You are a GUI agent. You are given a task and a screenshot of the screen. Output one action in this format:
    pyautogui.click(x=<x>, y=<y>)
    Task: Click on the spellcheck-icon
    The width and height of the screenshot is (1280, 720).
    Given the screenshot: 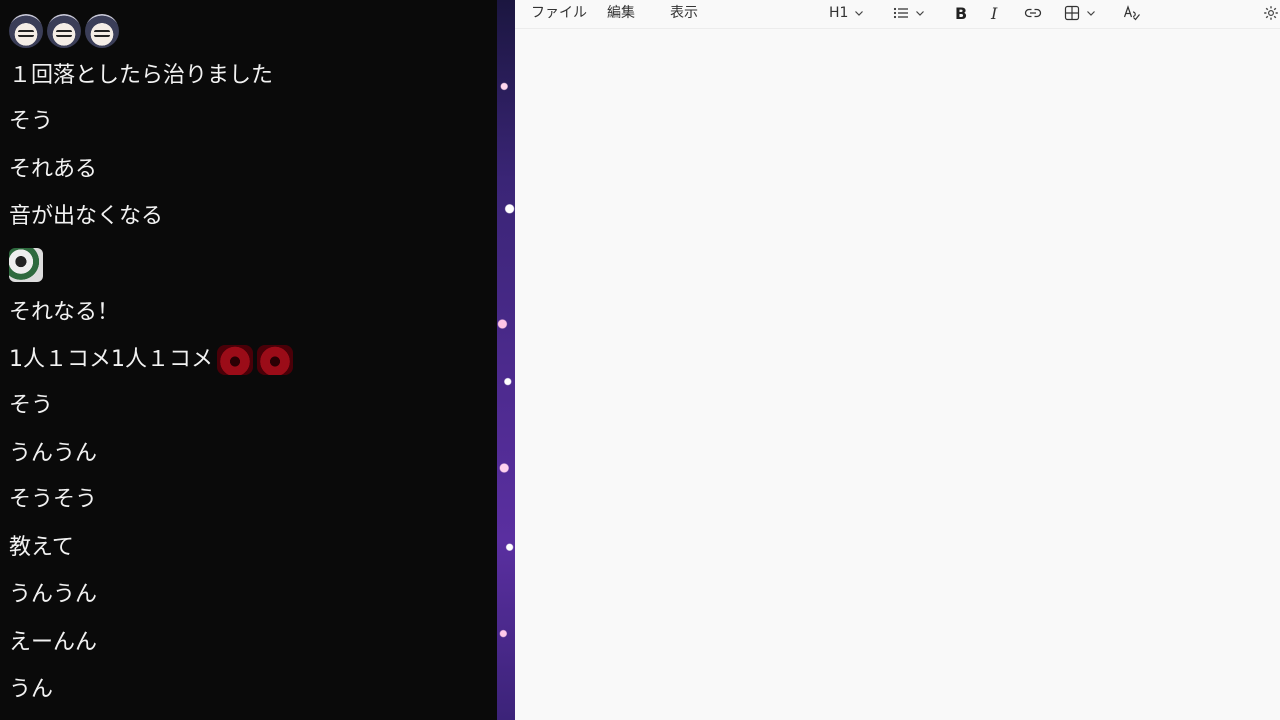 What is the action you would take?
    pyautogui.click(x=1131, y=13)
    